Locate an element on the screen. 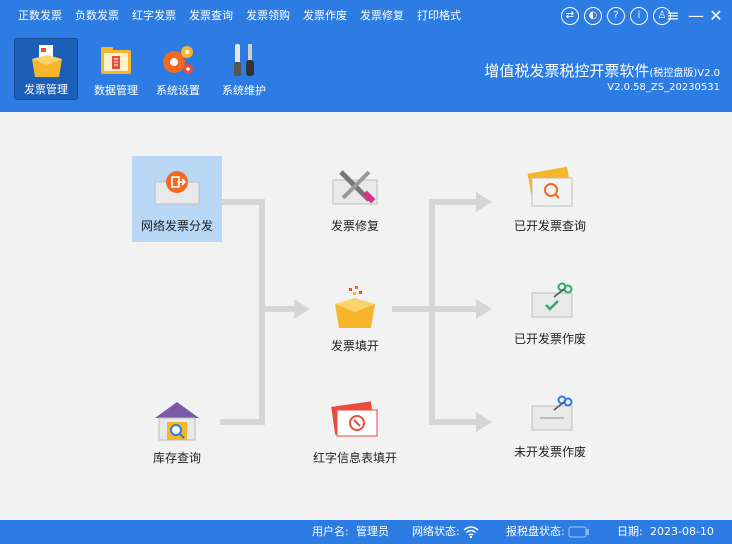  data-folder-icon is located at coordinates (116, 60).